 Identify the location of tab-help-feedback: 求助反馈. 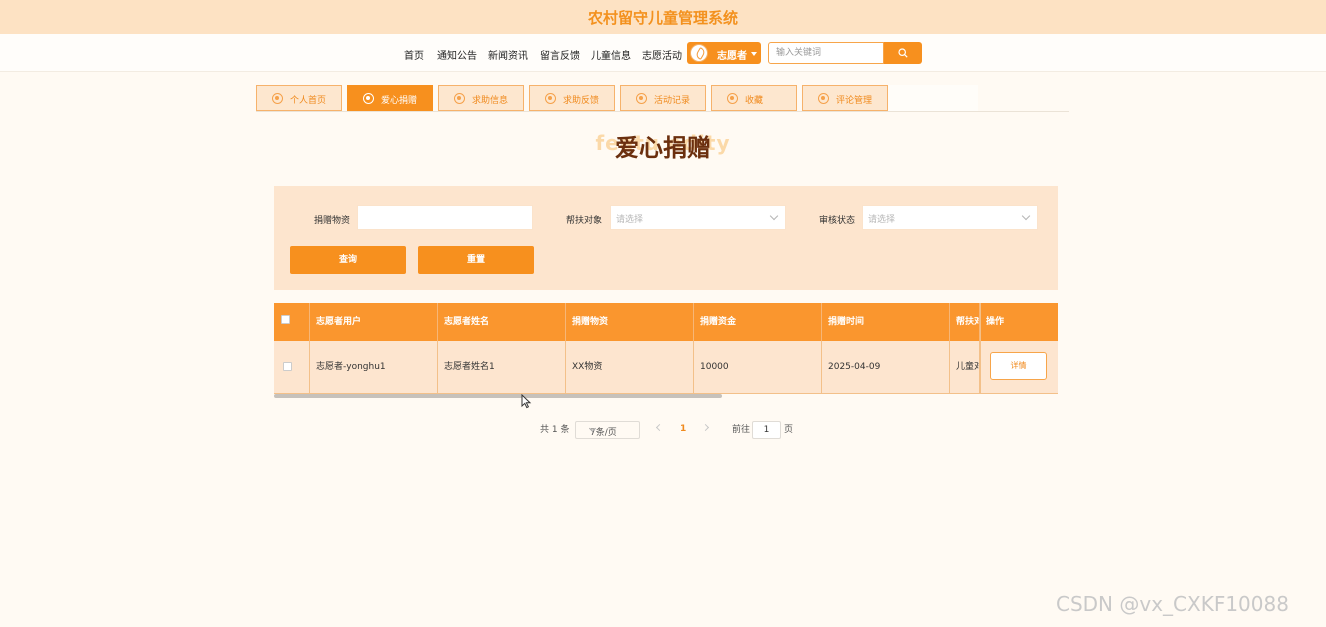
(572, 98).